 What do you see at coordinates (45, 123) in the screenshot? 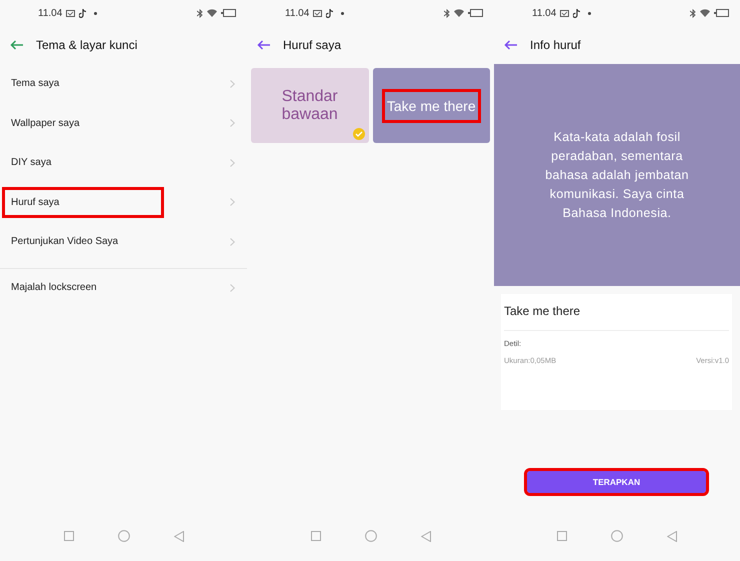
I see `menu-item: Wallpaper saya` at bounding box center [45, 123].